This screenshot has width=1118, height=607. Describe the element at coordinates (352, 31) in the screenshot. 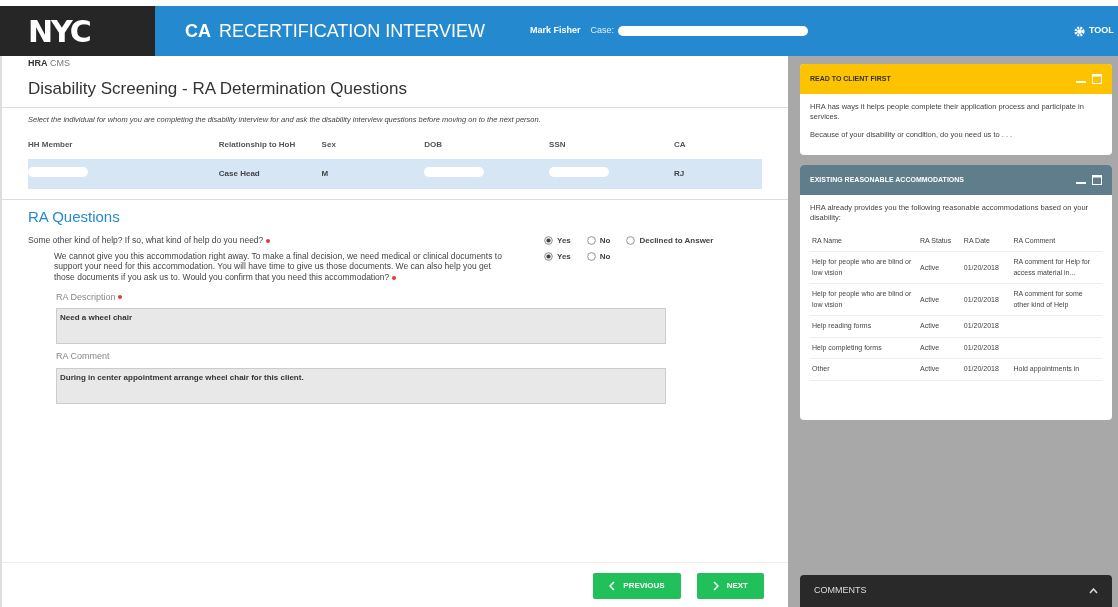

I see `page-header-title: RECERTIFICATION INTERVIEW` at that location.